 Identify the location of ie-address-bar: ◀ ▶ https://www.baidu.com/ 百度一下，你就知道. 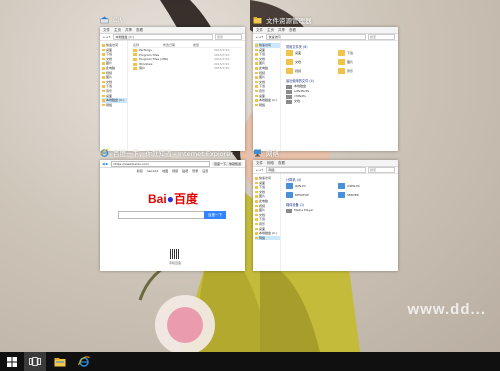
(172, 164).